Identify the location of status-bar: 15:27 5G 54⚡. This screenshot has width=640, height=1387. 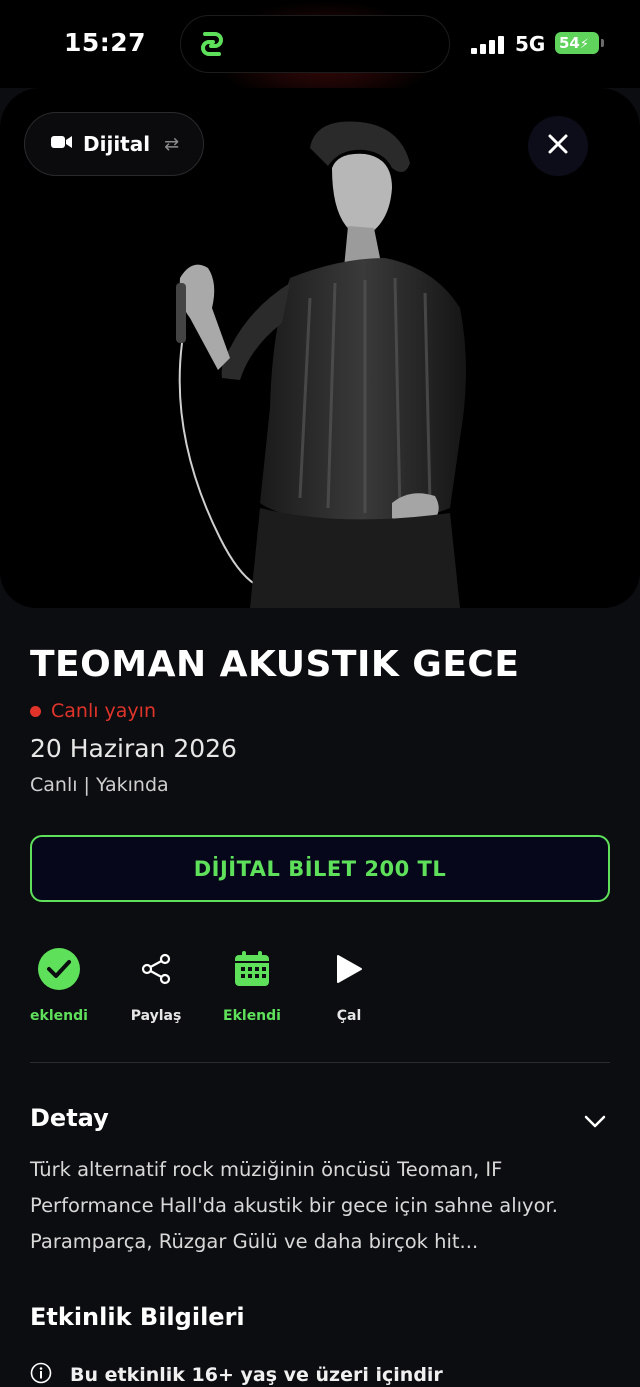
(320, 45).